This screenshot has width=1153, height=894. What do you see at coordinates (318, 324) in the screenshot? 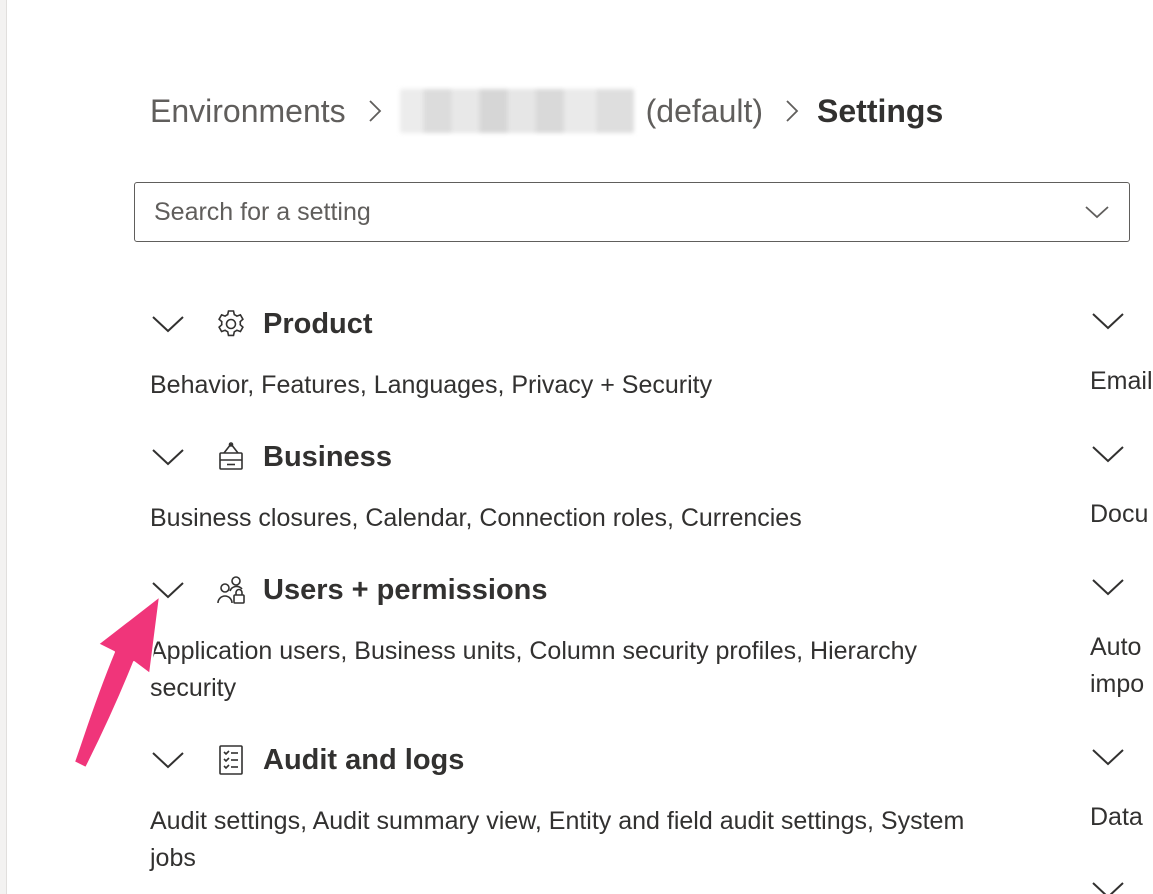
I see `group-title: Product` at bounding box center [318, 324].